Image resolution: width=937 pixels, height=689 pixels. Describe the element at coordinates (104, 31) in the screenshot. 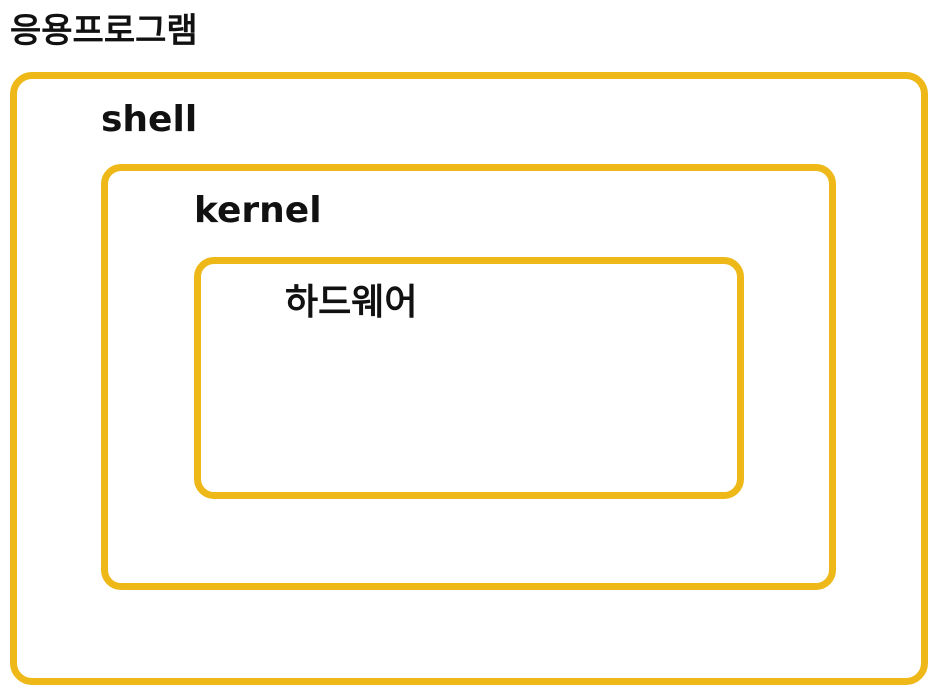

I see `application-layer-label: 응용프로그램` at that location.